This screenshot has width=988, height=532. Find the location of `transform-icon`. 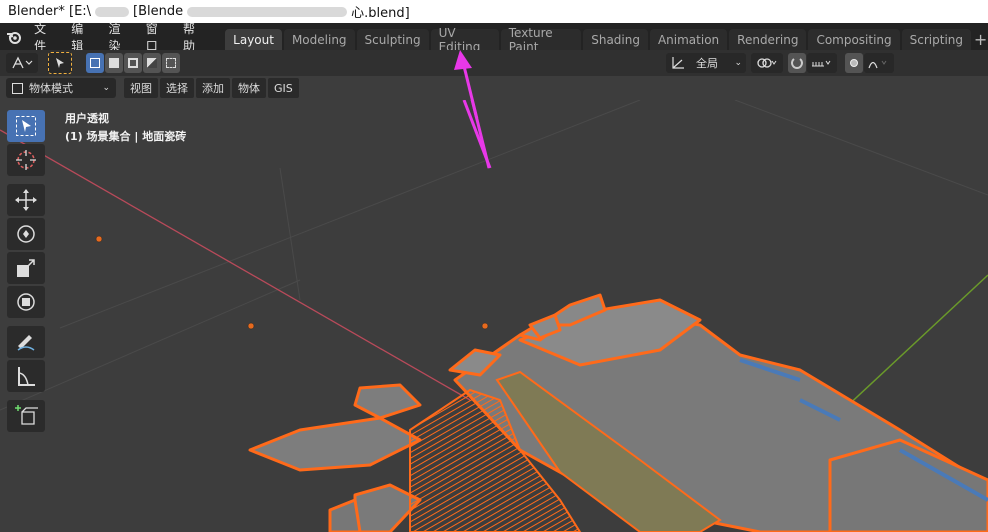

transform-icon is located at coordinates (26, 302).